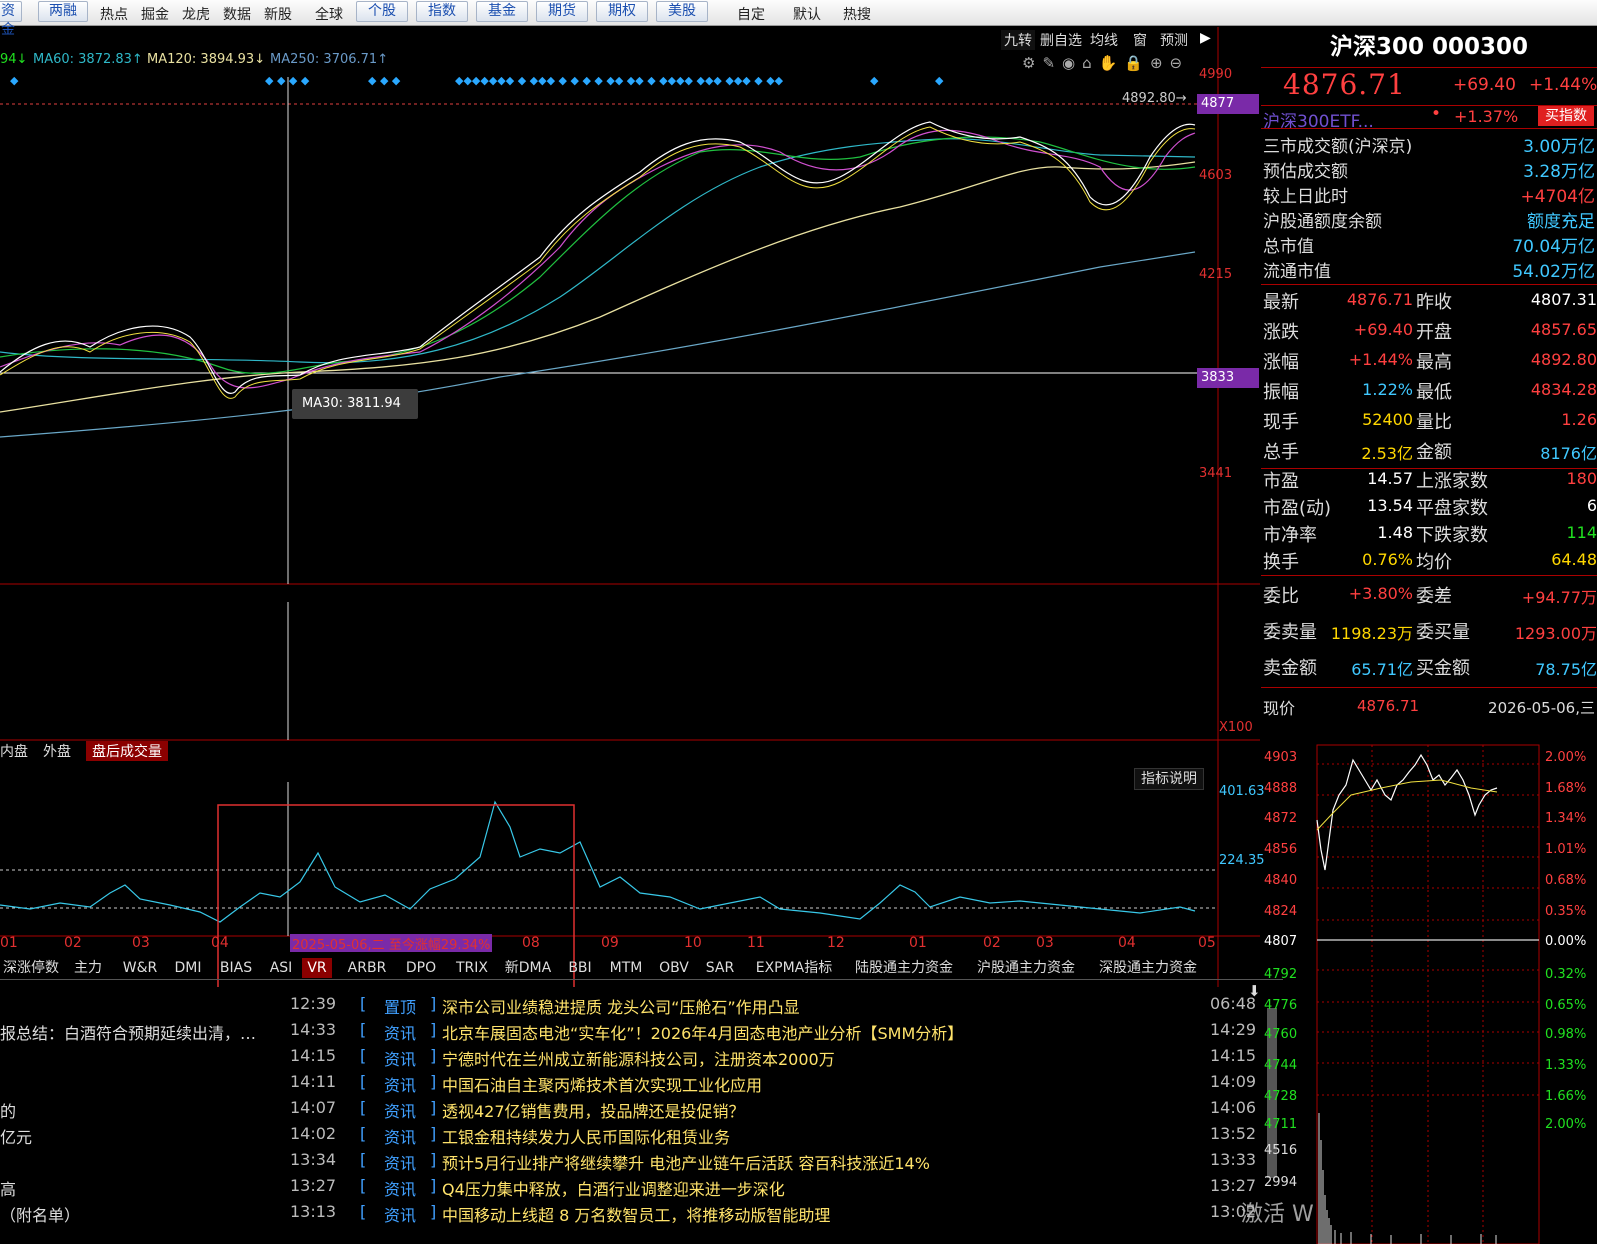 This screenshot has height=1244, width=1597. What do you see at coordinates (1591, 505) in the screenshot?
I see `stat-value: 6` at bounding box center [1591, 505].